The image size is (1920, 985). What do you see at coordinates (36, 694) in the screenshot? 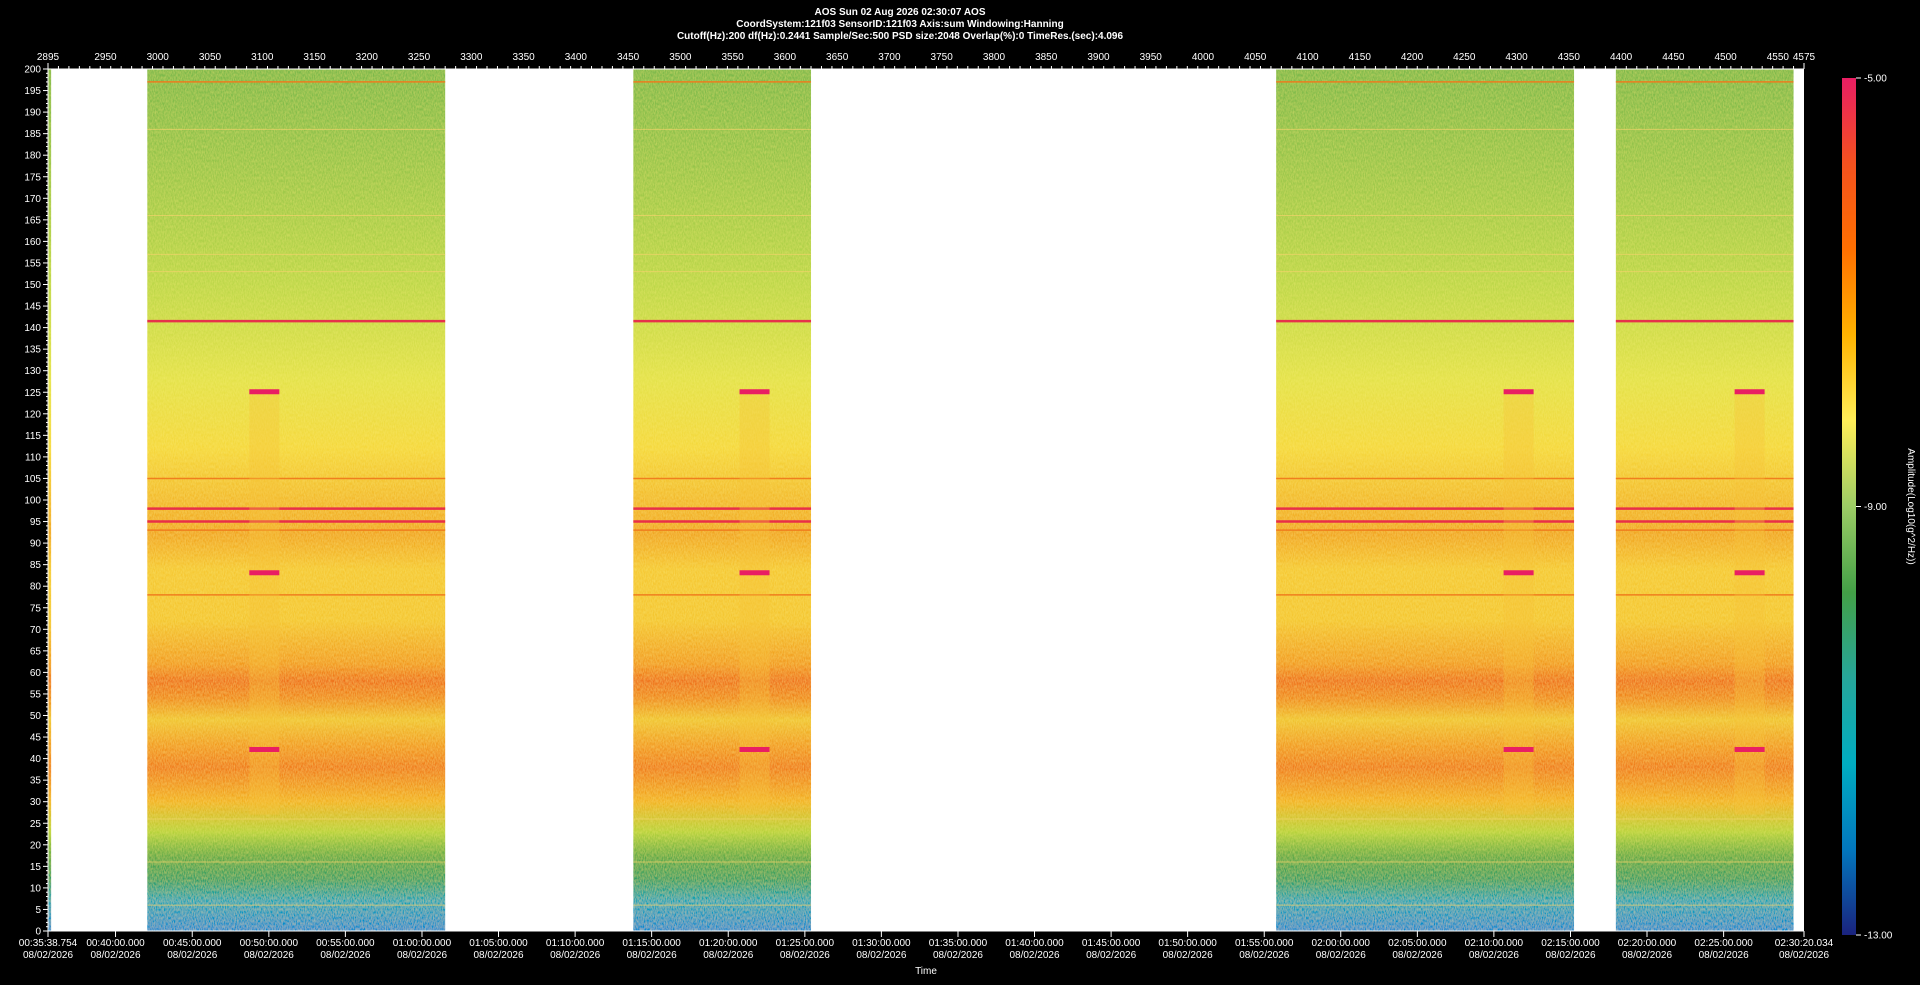
I see `y-tick-label: 55` at bounding box center [36, 694].